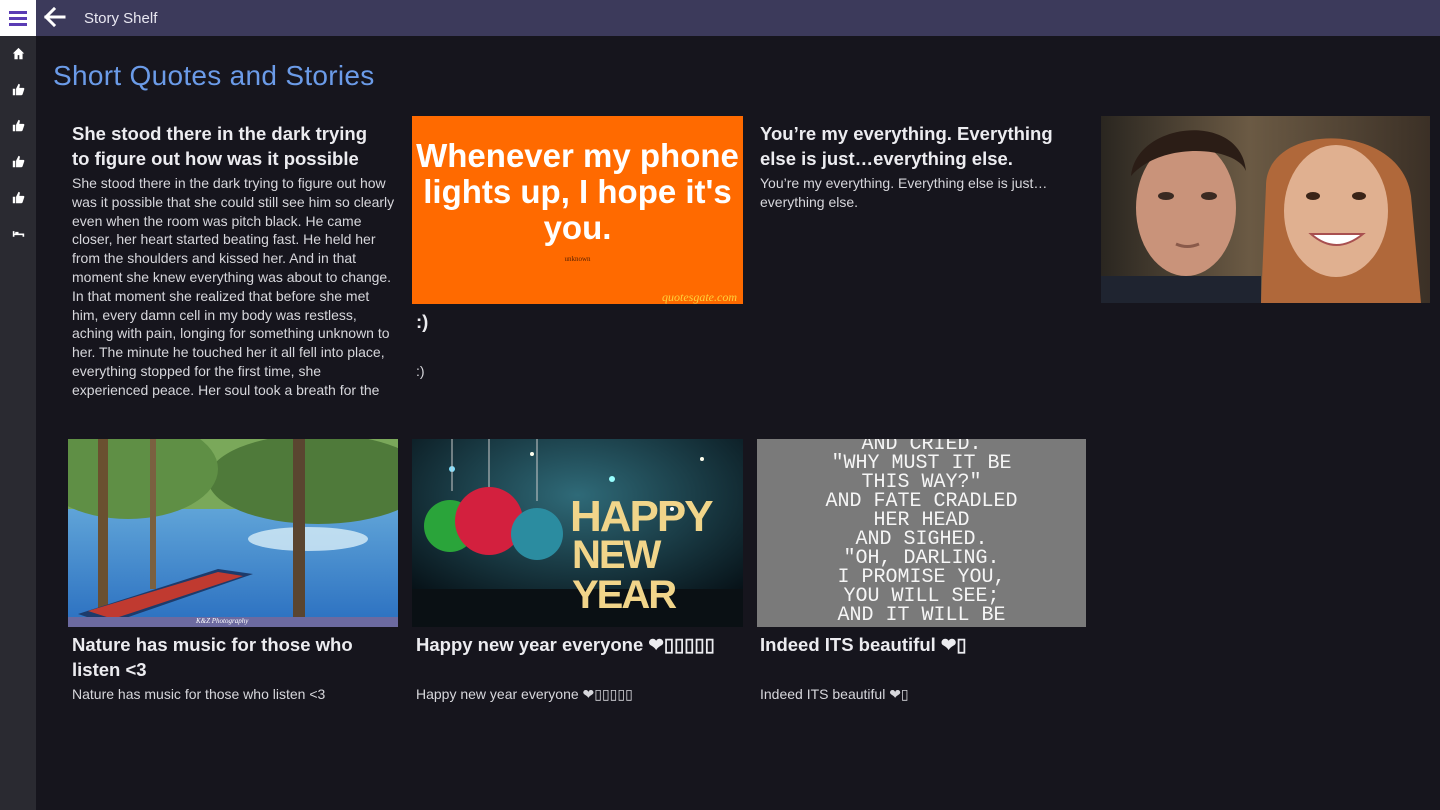 This screenshot has height=810, width=1440. I want to click on nav-home-button, so click(18, 53).